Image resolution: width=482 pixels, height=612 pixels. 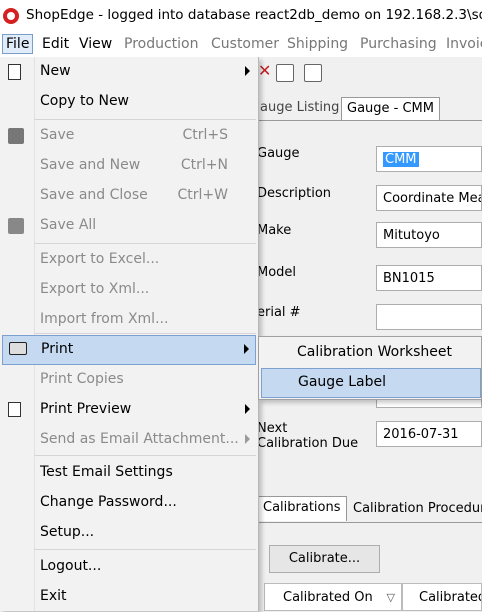 I want to click on gauge-label: Gauge, so click(x=278, y=153).